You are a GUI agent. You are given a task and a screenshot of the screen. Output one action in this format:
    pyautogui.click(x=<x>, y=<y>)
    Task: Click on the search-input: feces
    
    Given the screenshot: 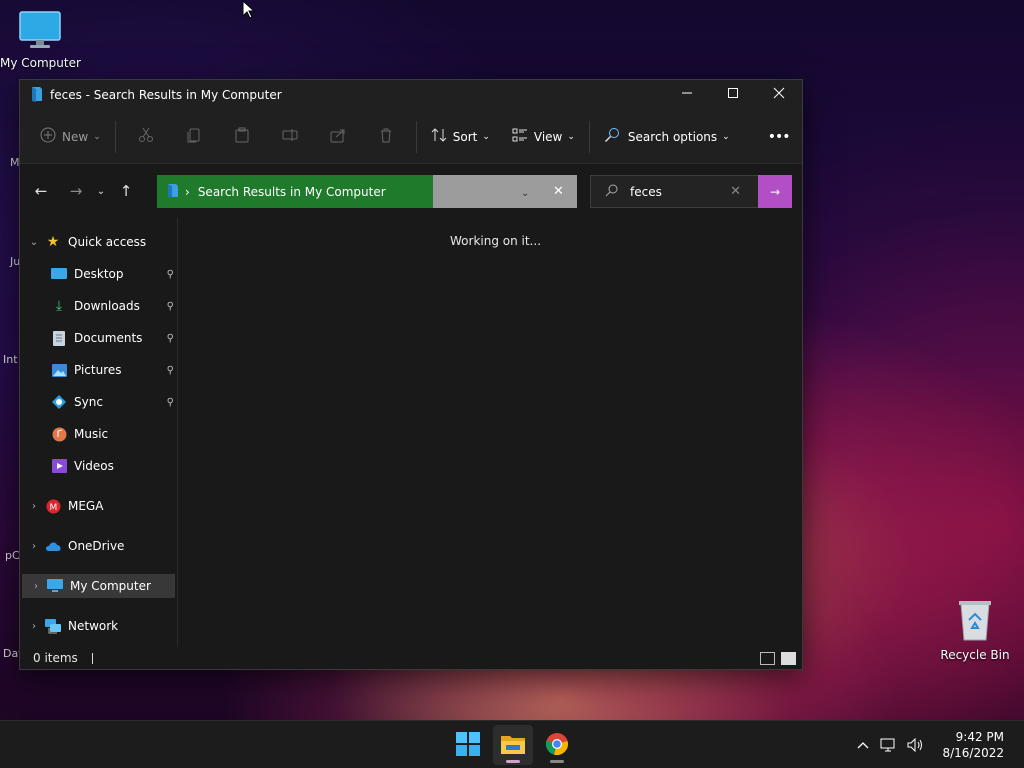 What is the action you would take?
    pyautogui.click(x=646, y=192)
    